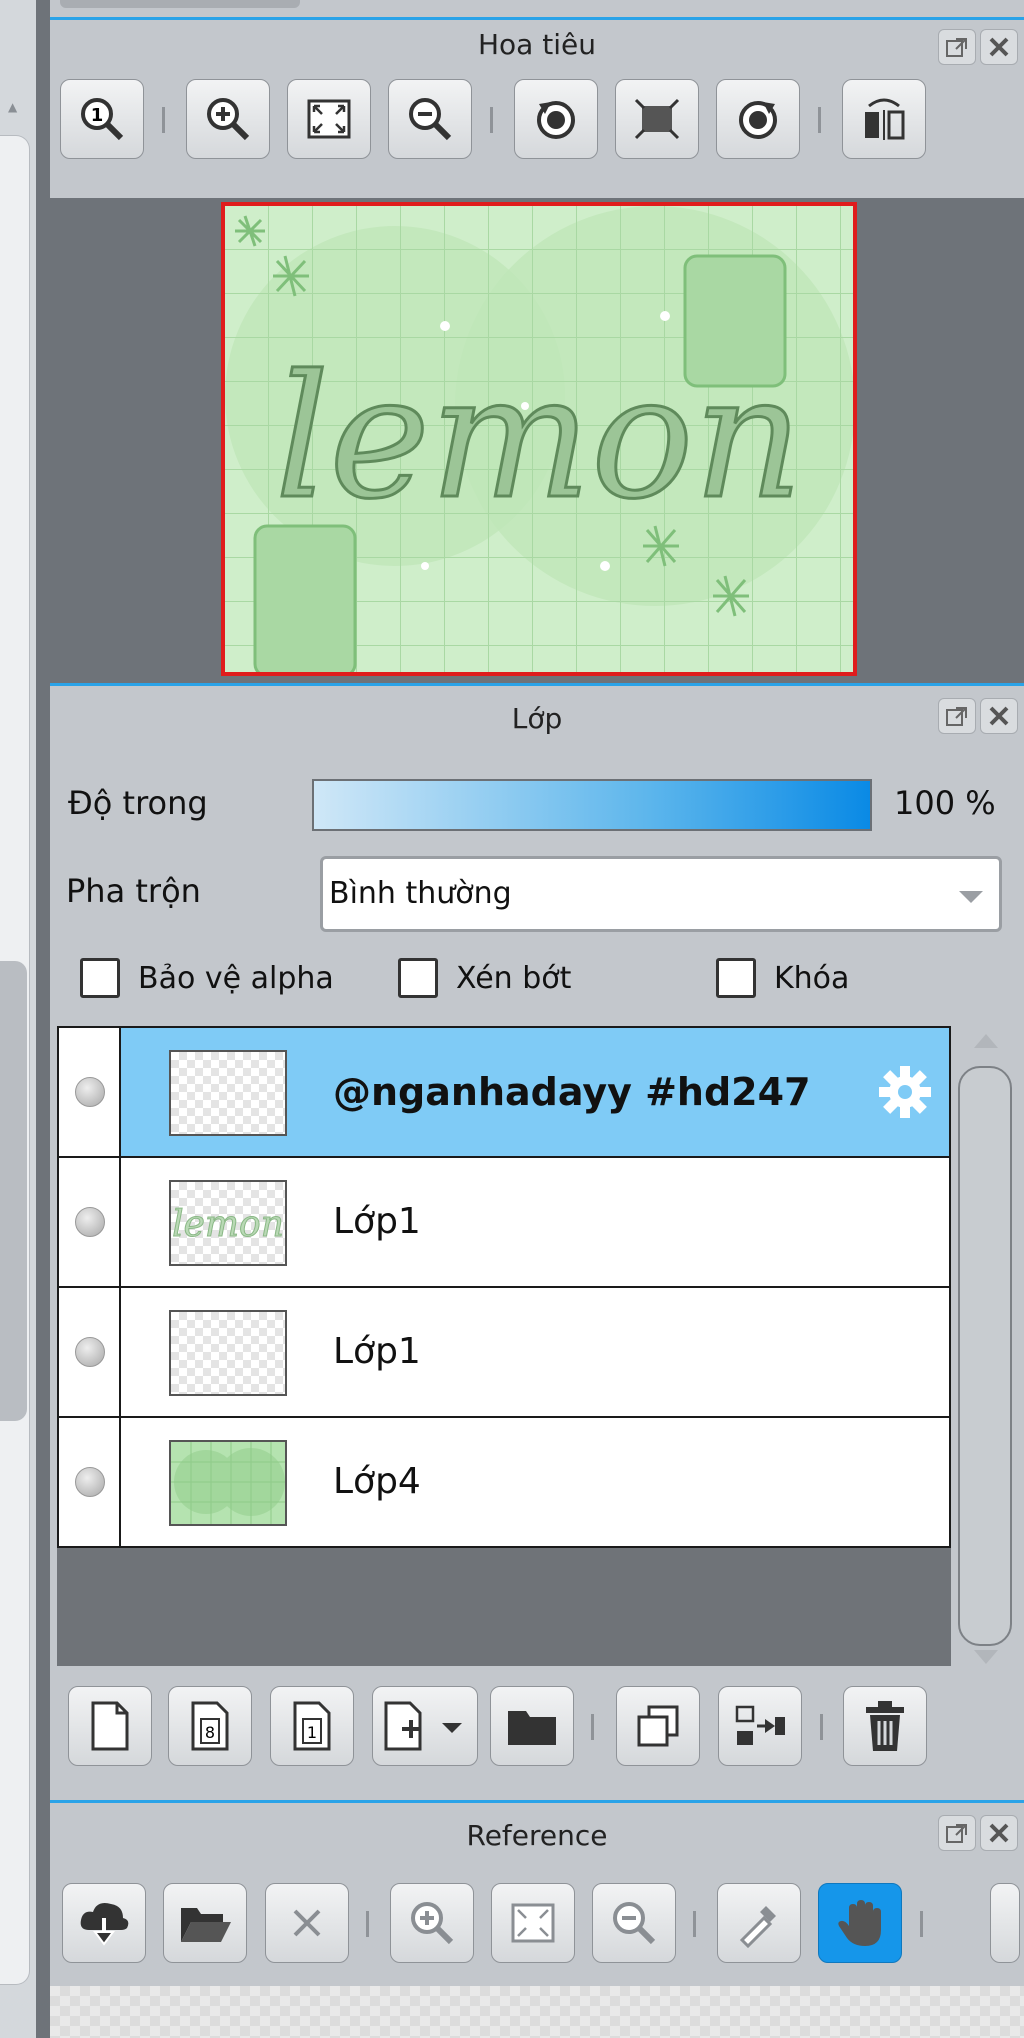  Describe the element at coordinates (307, 1923) in the screenshot. I see `close-image-icon` at that location.